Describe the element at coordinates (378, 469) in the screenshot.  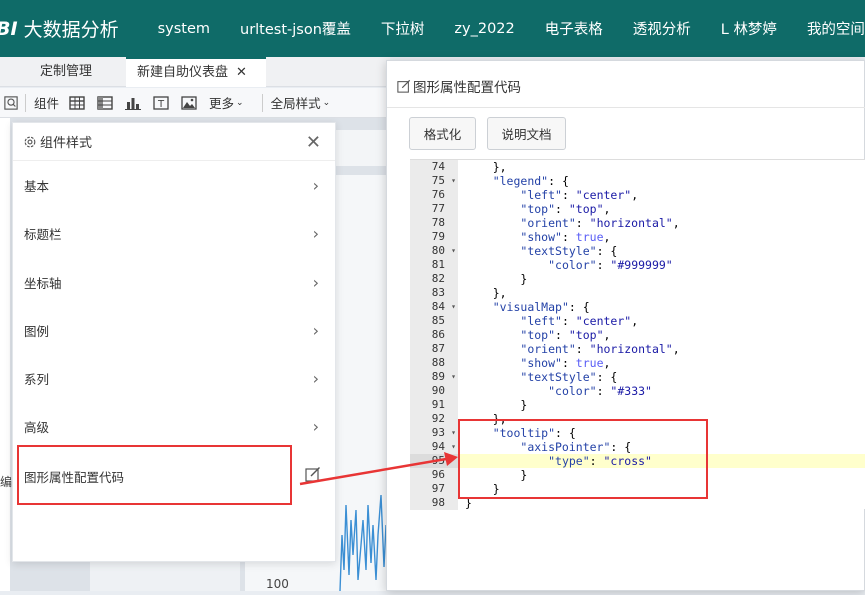
I see `red-arrow` at that location.